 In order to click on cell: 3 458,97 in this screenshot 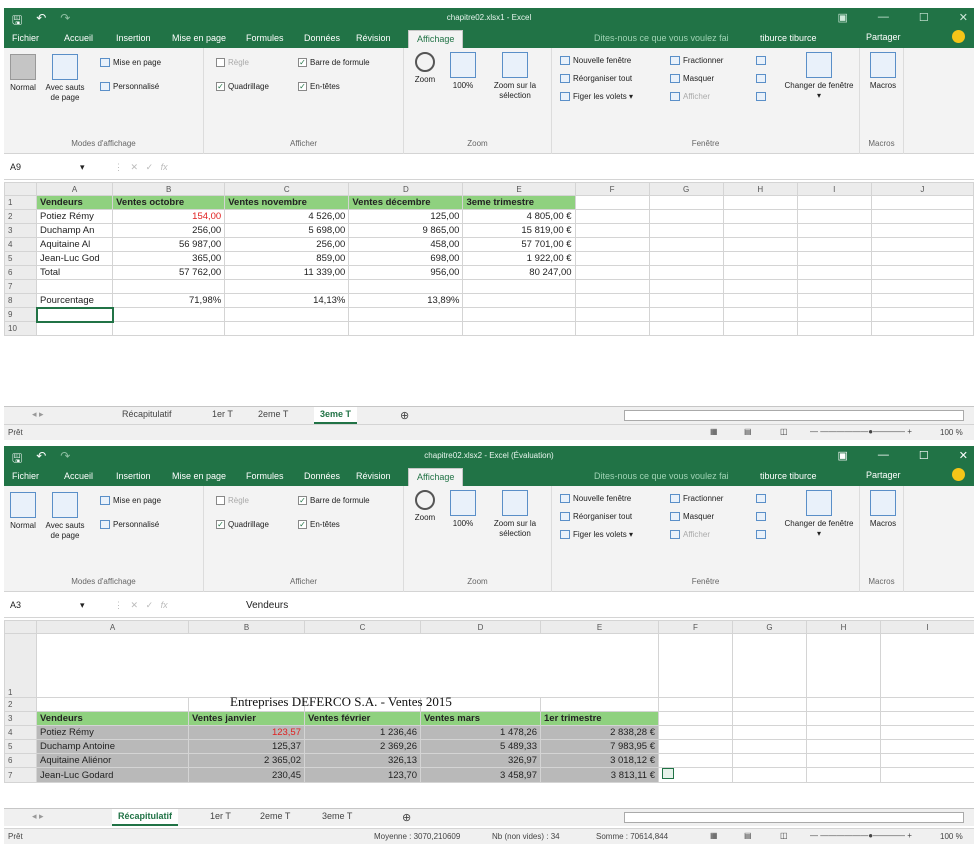, I will do `click(480, 775)`.